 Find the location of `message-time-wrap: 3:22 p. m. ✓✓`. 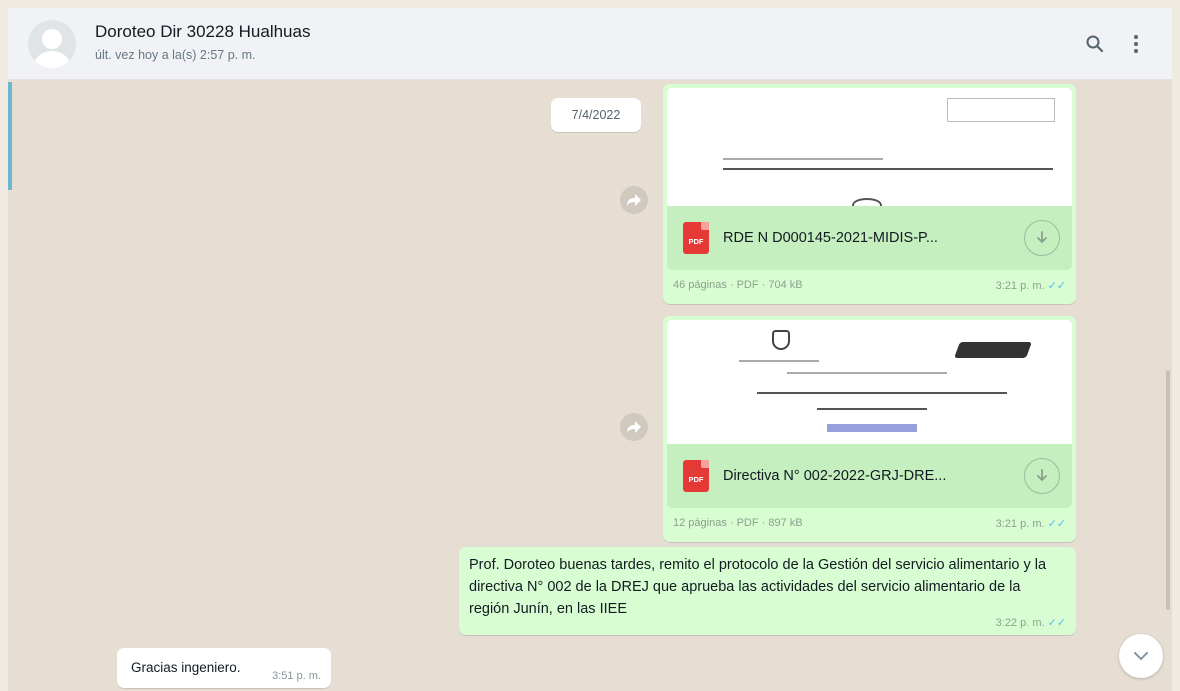

message-time-wrap: 3:22 p. m. ✓✓ is located at coordinates (1031, 622).